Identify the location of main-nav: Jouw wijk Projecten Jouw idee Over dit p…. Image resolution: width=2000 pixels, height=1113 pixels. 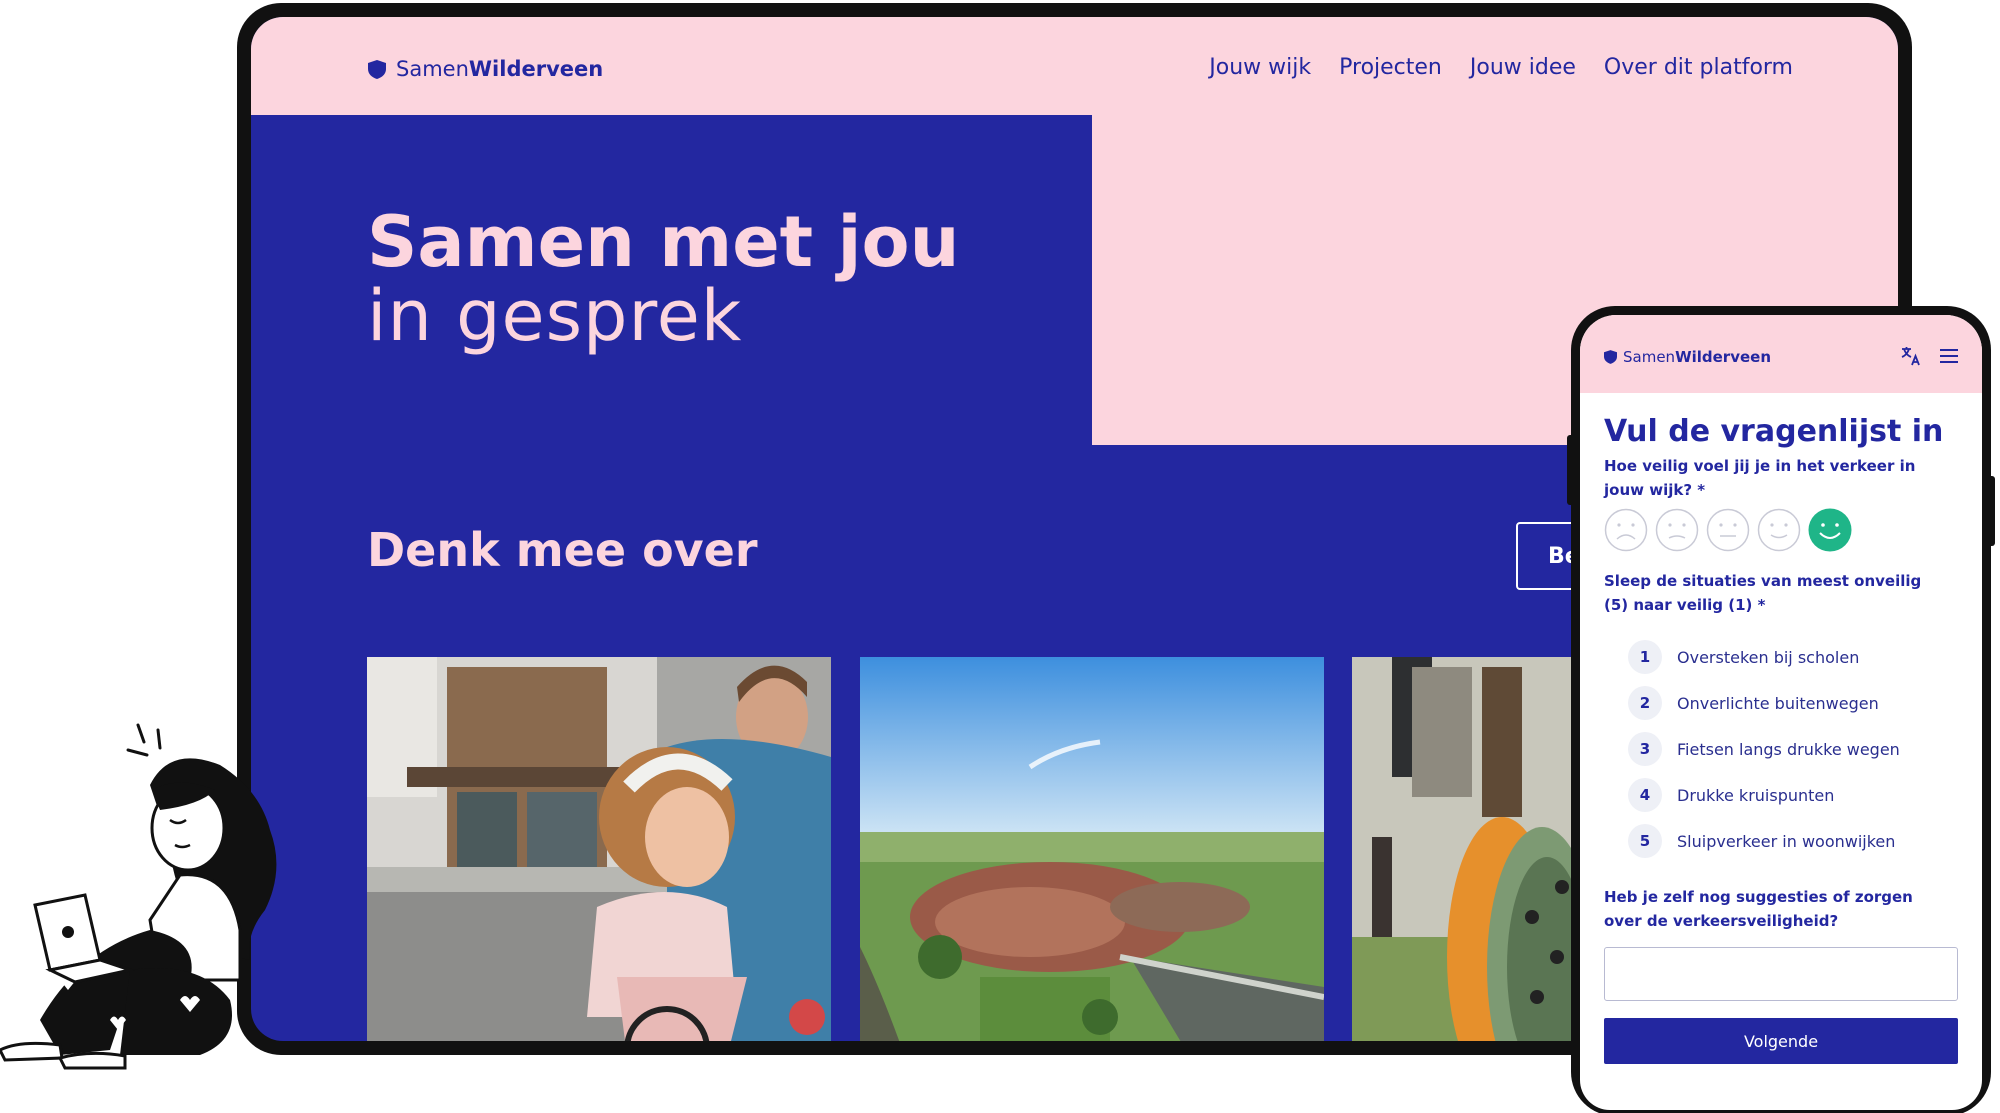
(1501, 67).